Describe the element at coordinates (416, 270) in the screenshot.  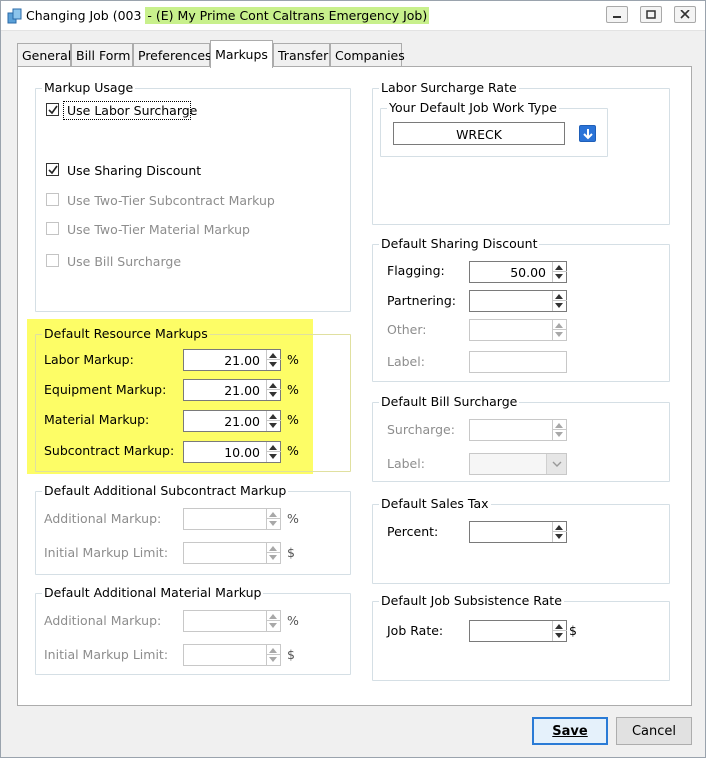
I see `flagging-label: Flagging:` at that location.